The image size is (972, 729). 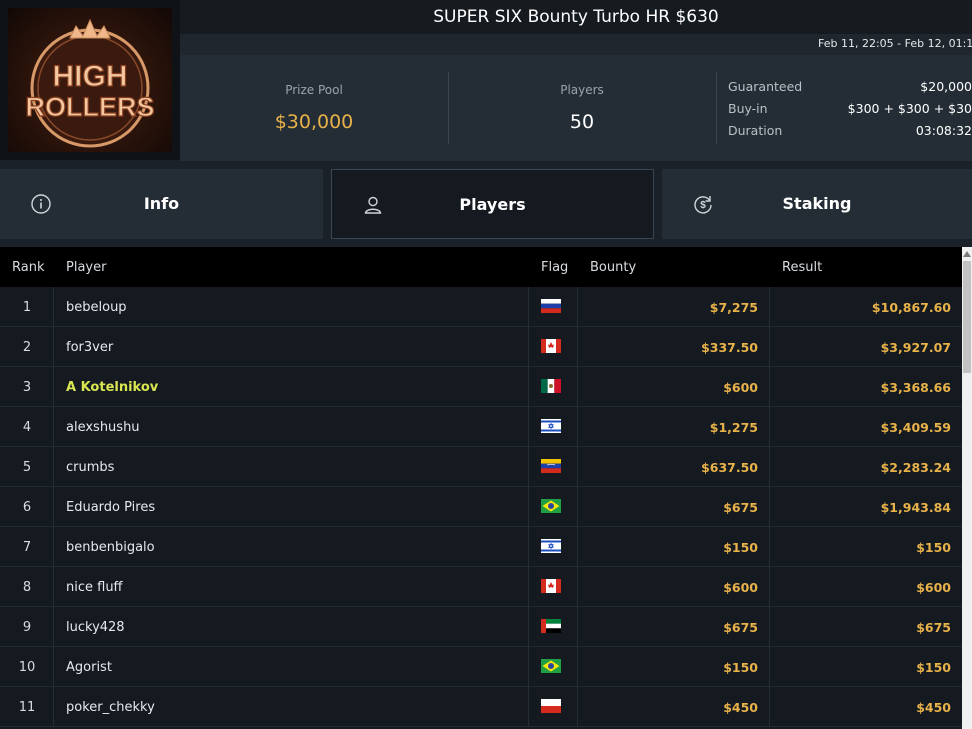 What do you see at coordinates (90, 467) in the screenshot?
I see `player-name-cell: crumbs` at bounding box center [90, 467].